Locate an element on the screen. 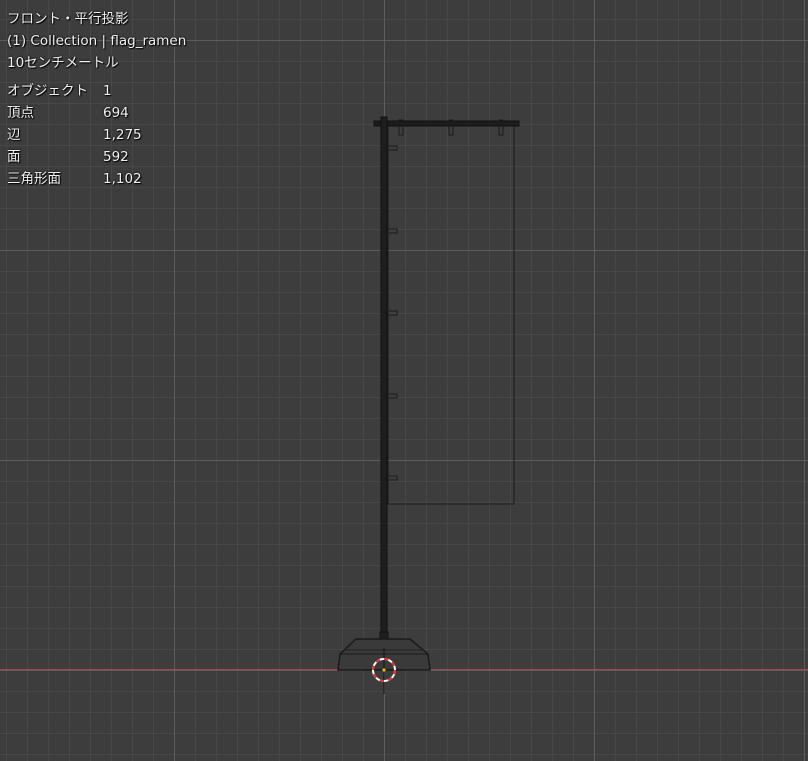  collection-line: (1) Collection | flag_ramen is located at coordinates (96, 41).